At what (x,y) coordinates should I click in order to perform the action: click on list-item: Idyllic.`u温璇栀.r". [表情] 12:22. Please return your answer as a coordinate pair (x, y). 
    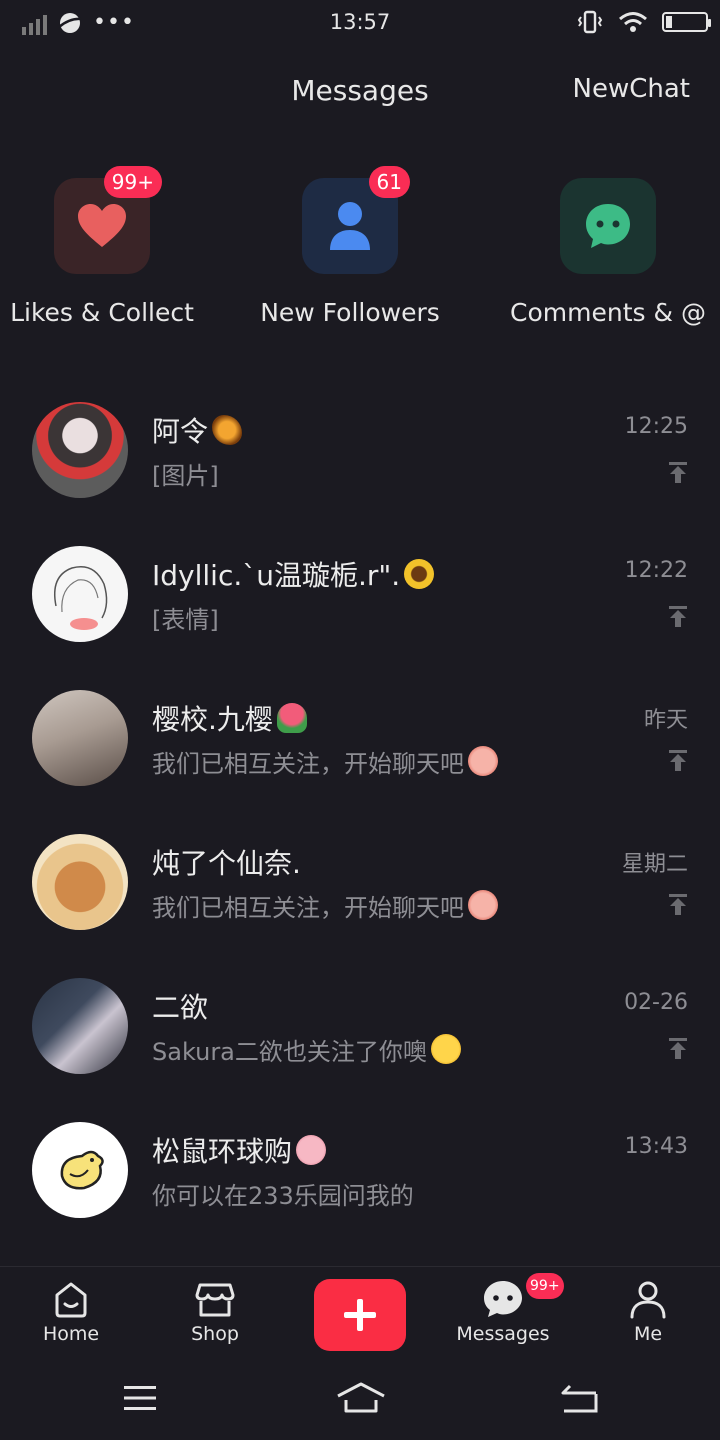
    Looking at the image, I should click on (360, 592).